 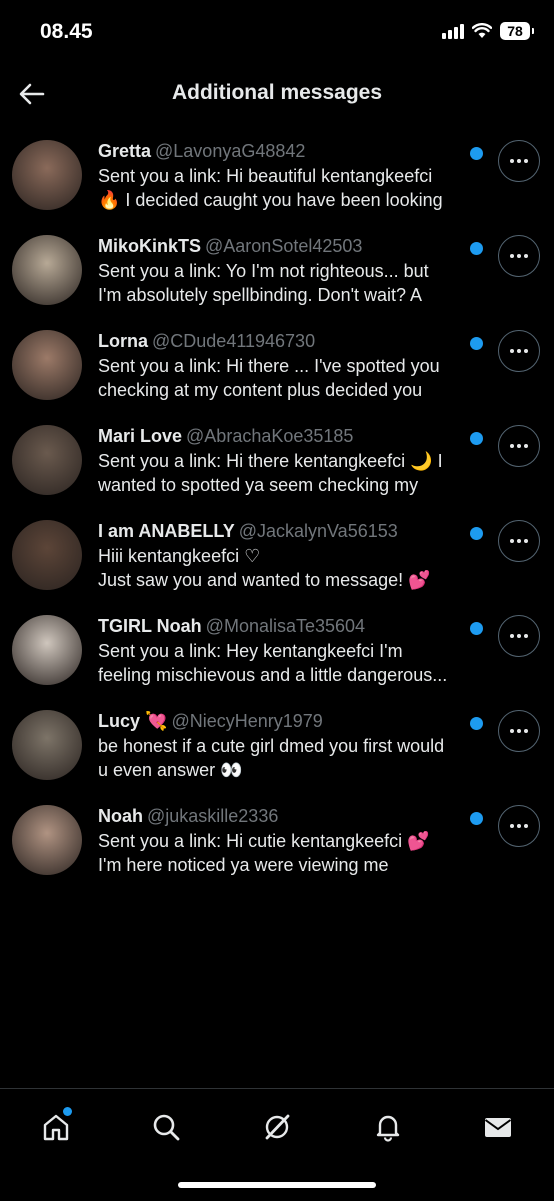 I want to click on preview-line-1: Sent you a link: Hey kentangkeefci I'm, so click(x=250, y=651).